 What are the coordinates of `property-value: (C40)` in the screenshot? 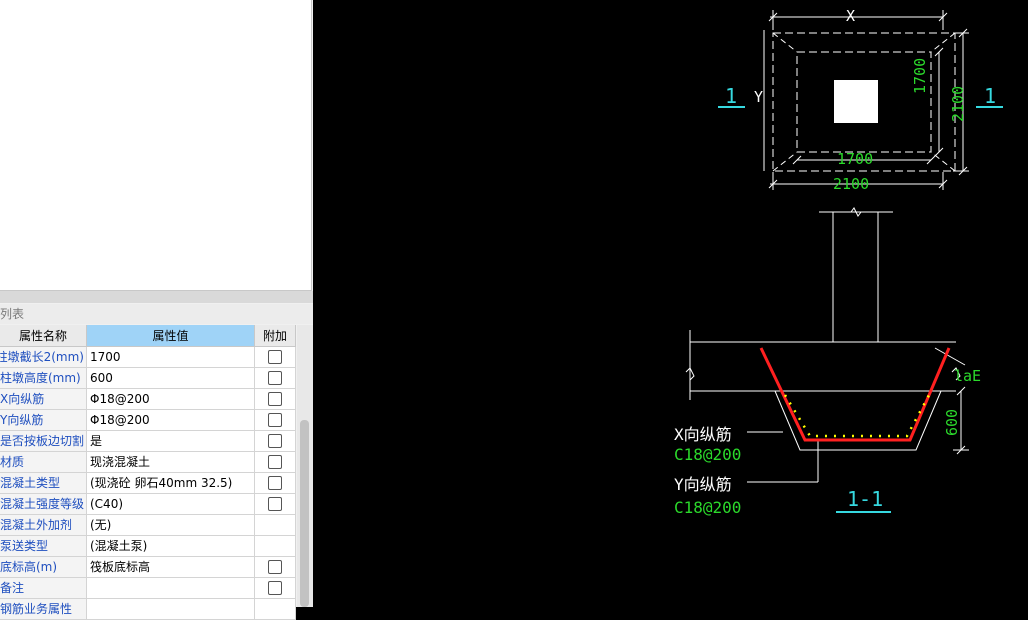 It's located at (171, 504).